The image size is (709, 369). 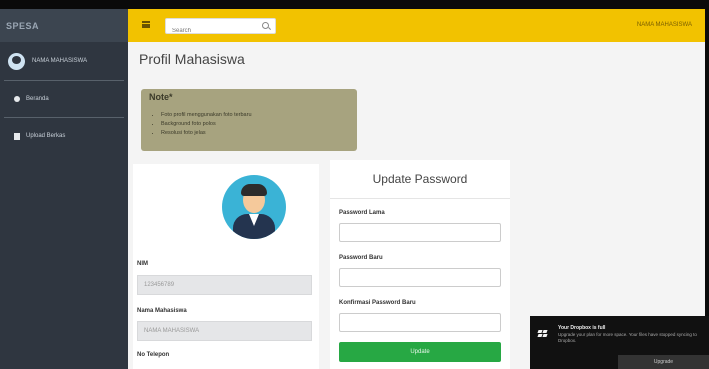 I want to click on brand-logo: SPESA, so click(x=64, y=25).